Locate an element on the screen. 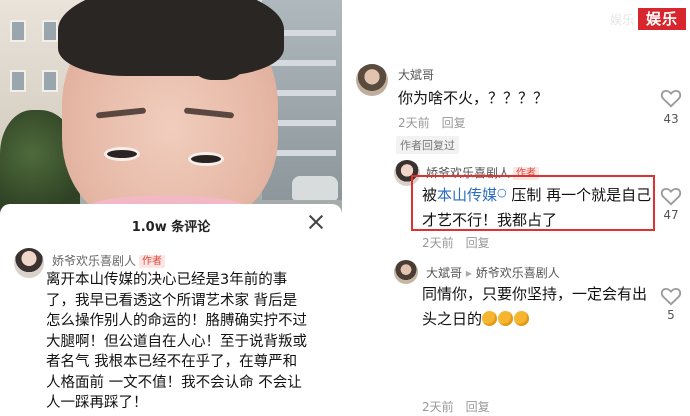 This screenshot has height=416, width=690. author-replied-note: 作者回复过 is located at coordinates (427, 145).